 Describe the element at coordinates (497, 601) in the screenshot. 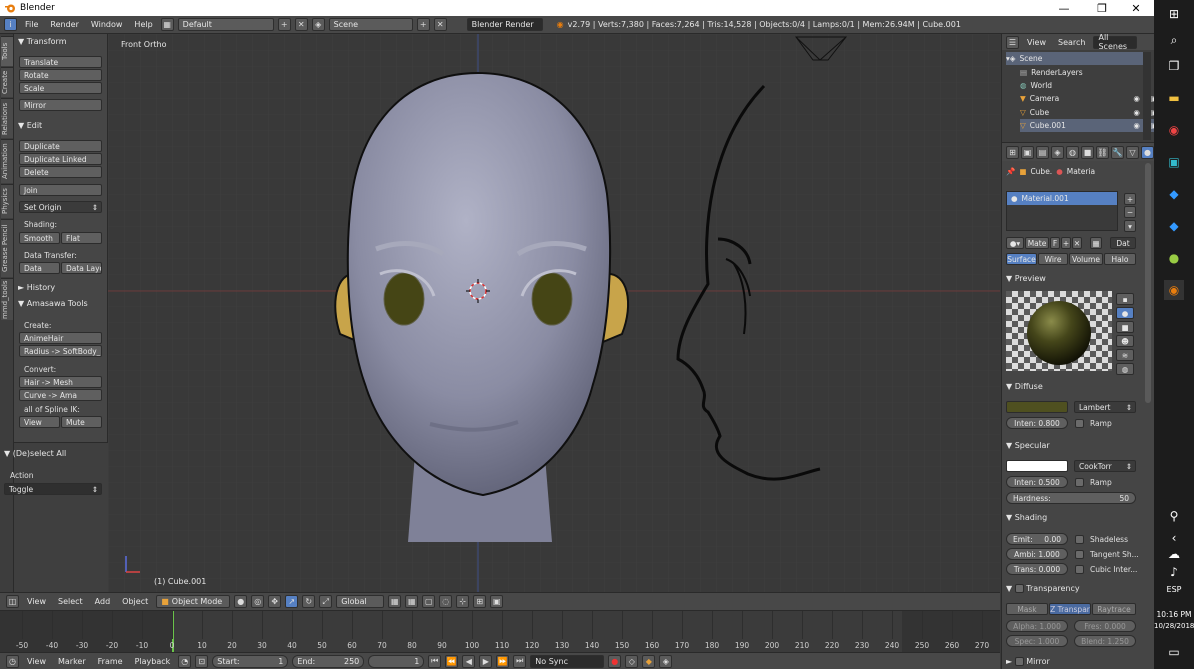

I see `opengl-render-icon: ▣` at that location.